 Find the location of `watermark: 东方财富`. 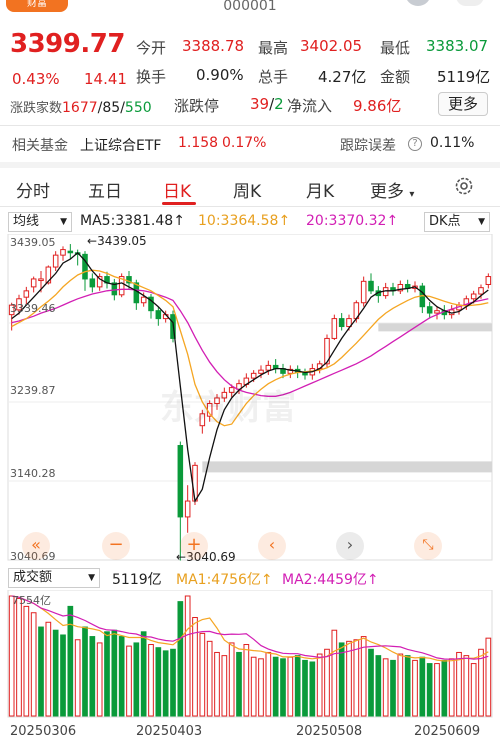

watermark: 东方财富 is located at coordinates (228, 408).